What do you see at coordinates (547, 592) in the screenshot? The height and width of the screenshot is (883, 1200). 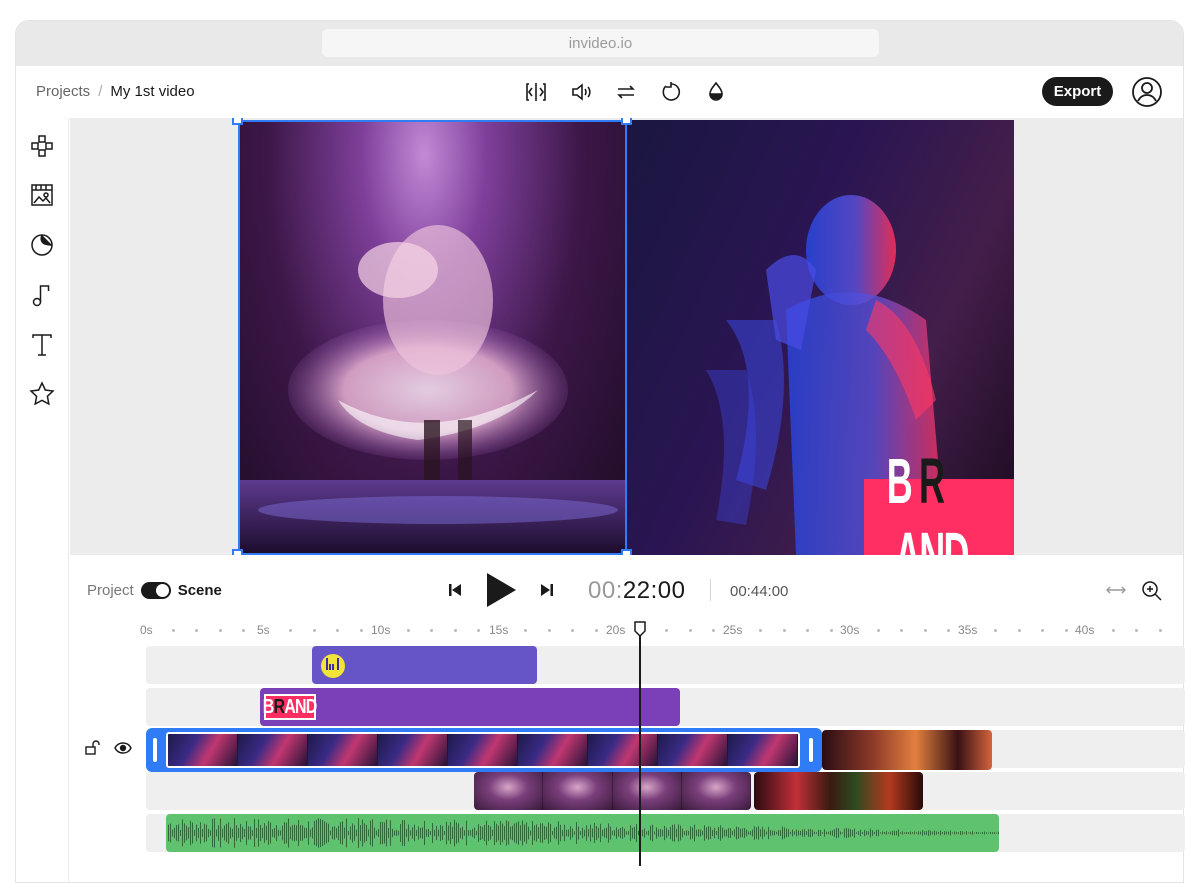 I see `skip-forward-icon` at bounding box center [547, 592].